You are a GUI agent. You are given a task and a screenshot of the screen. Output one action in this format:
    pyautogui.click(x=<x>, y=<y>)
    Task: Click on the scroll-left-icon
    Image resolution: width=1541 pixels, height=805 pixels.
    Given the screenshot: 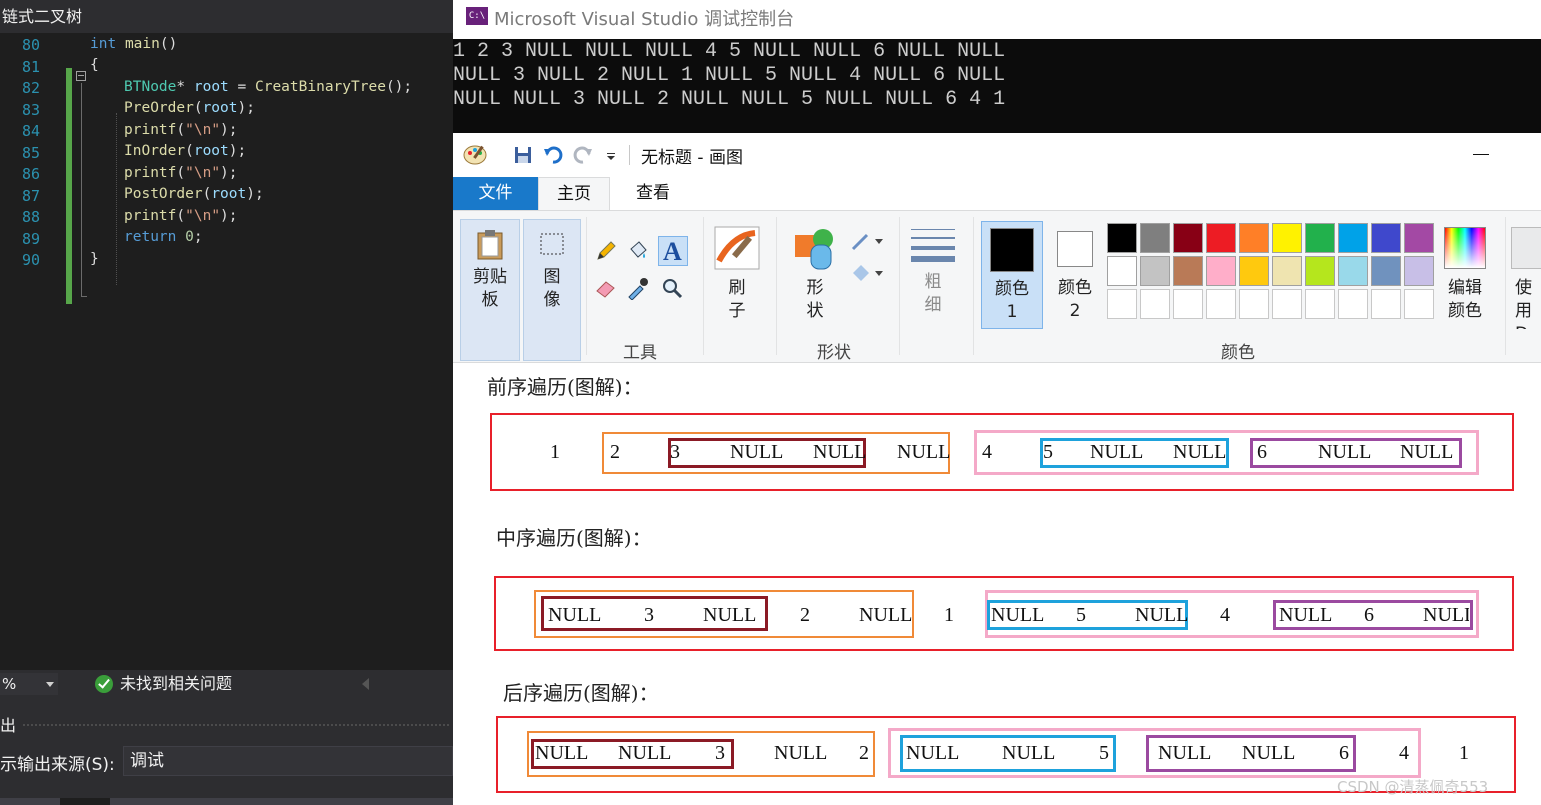 What is the action you would take?
    pyautogui.click(x=365, y=684)
    